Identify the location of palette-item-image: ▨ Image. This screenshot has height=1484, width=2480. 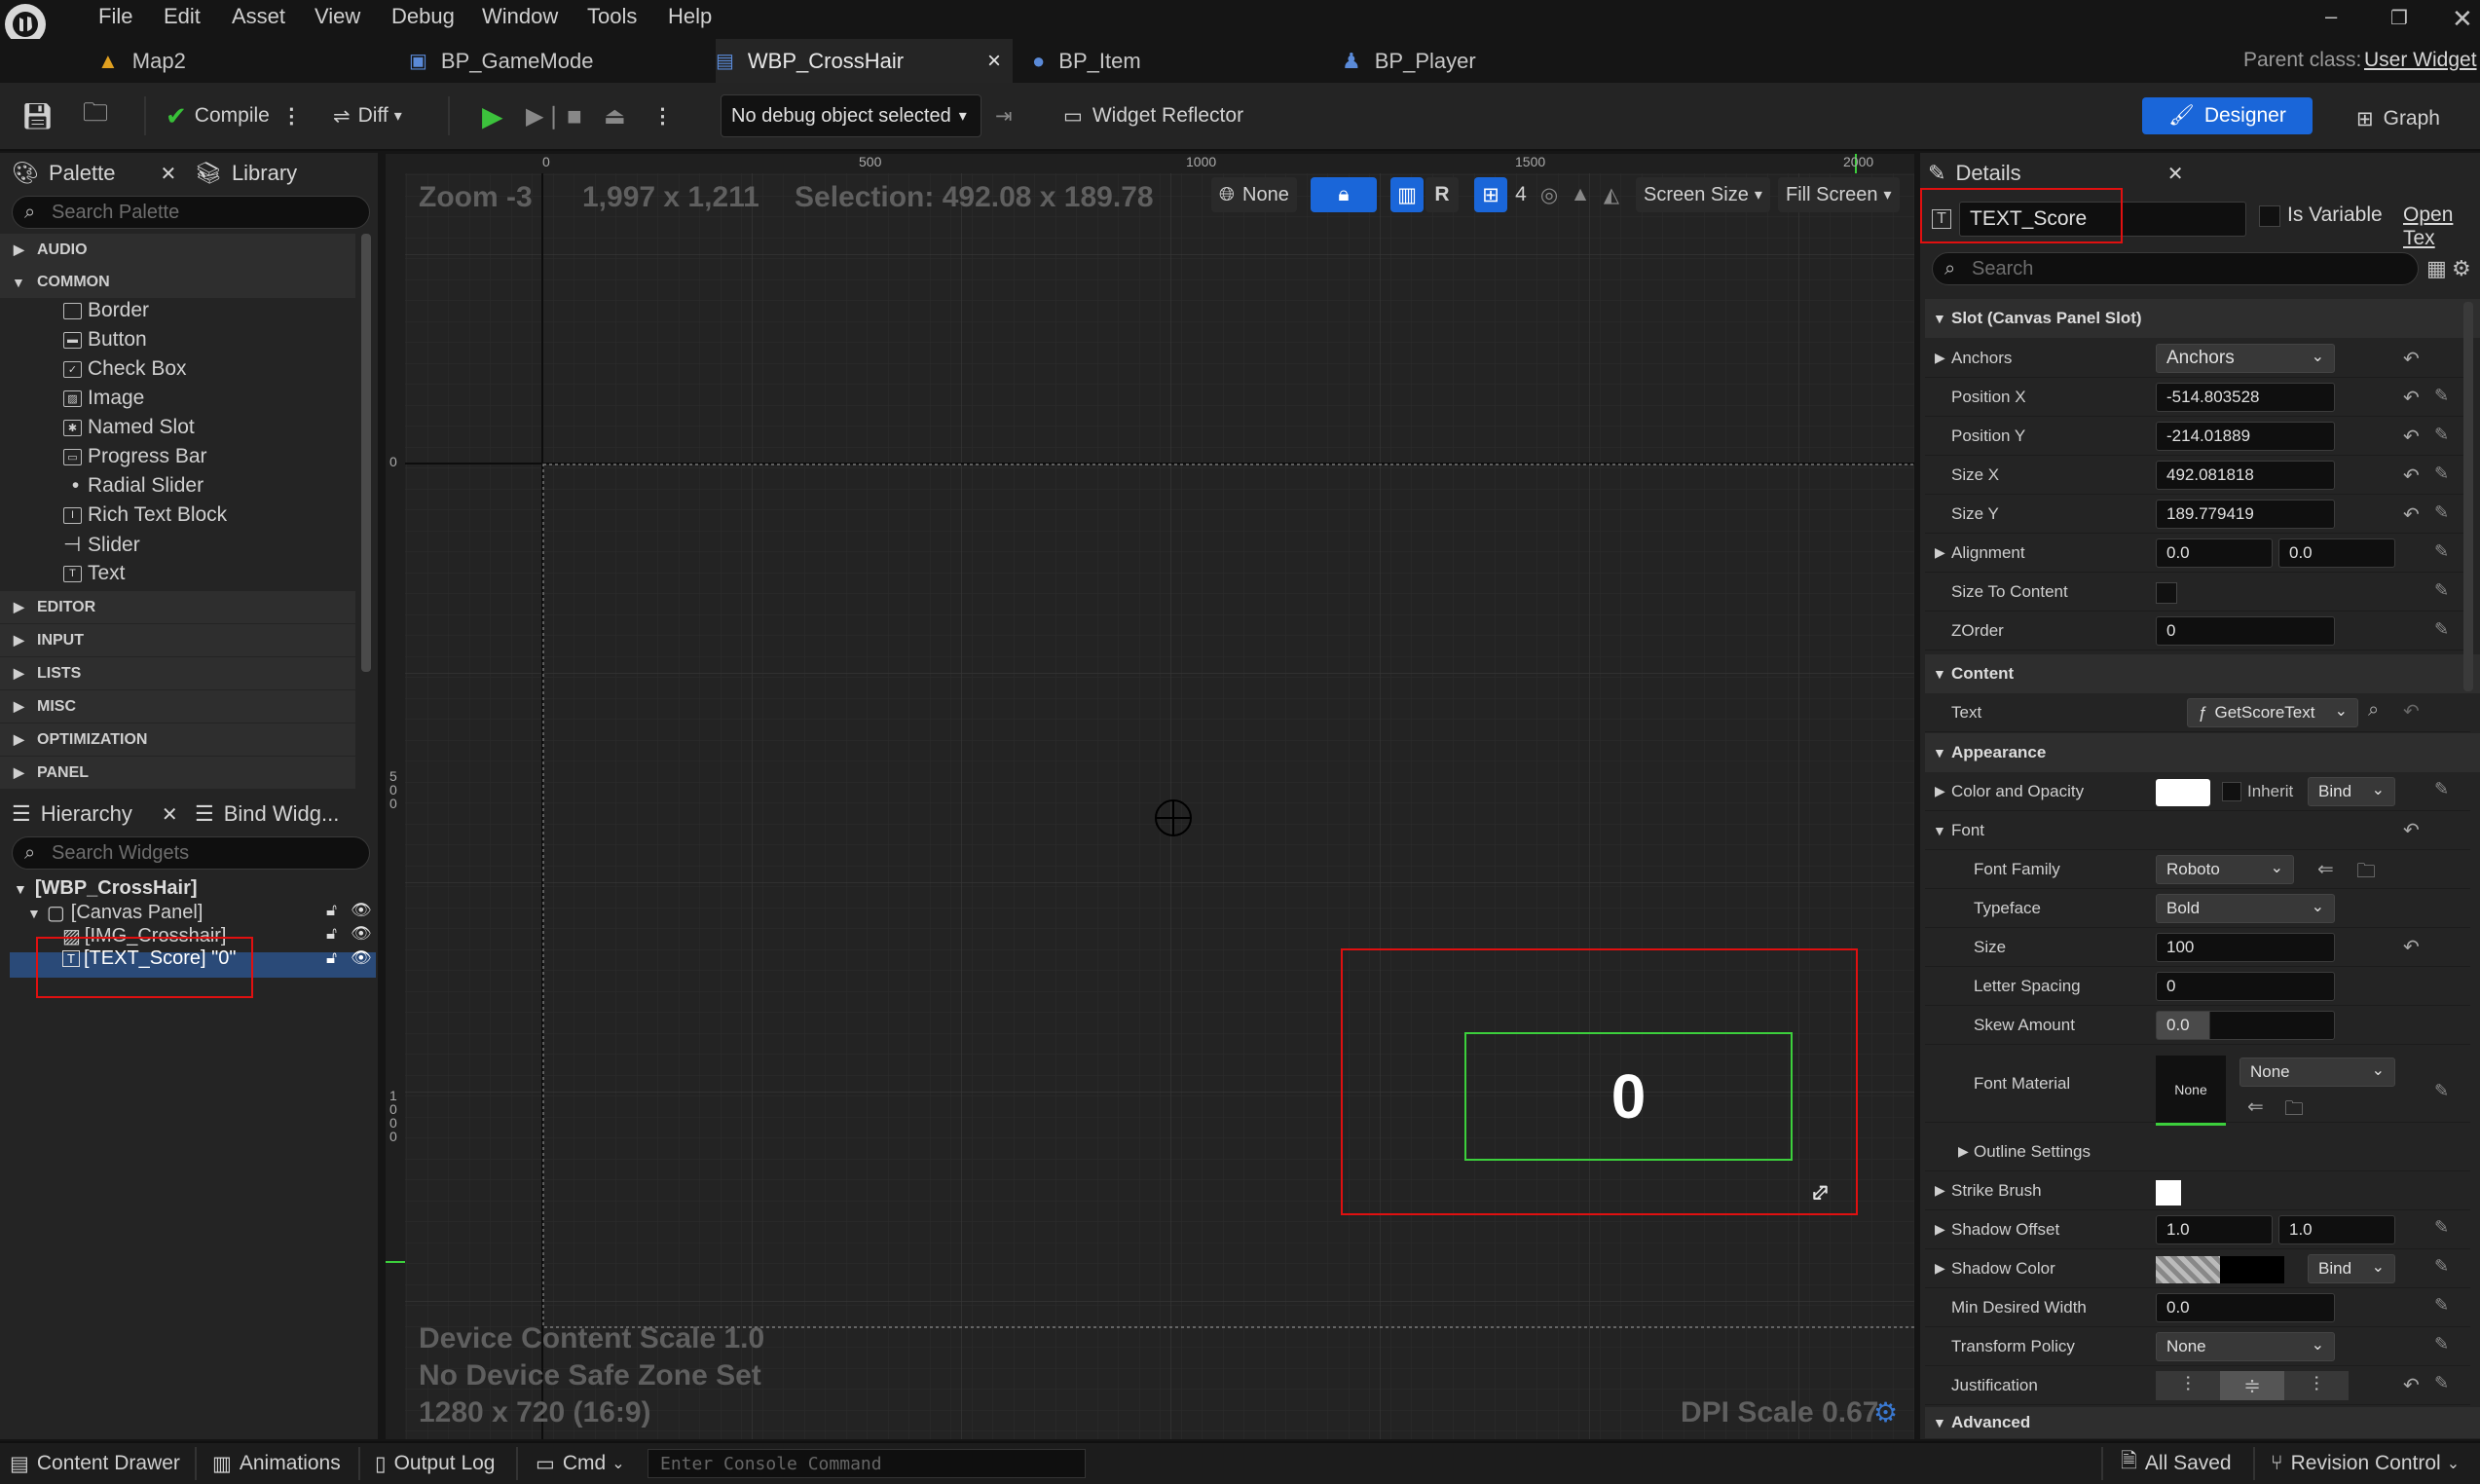
(104, 398).